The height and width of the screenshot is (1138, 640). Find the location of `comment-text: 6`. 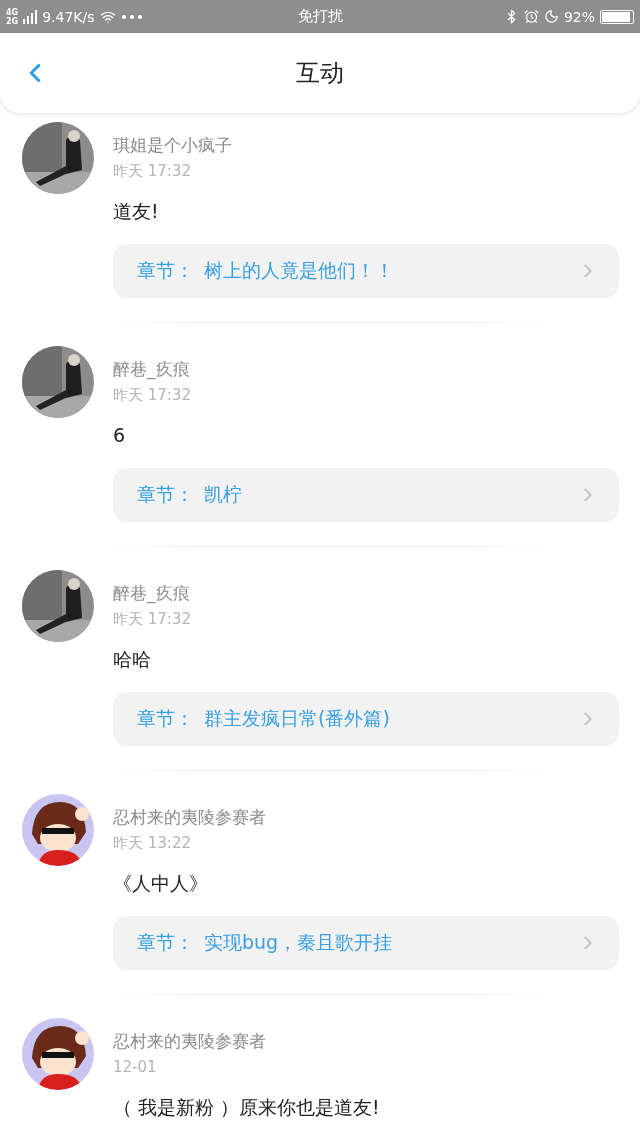

comment-text: 6 is located at coordinates (119, 435).